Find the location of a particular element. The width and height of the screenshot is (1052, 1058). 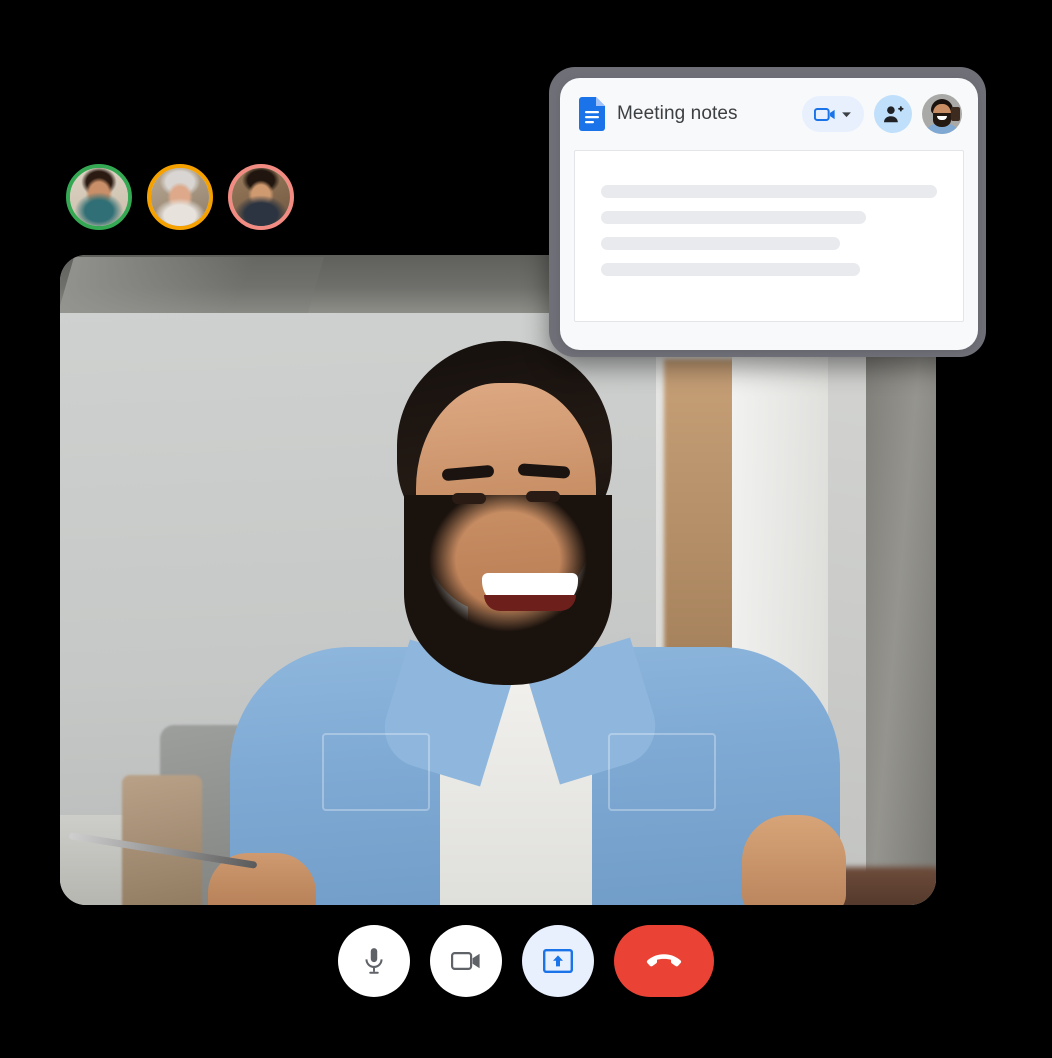

microphone-icon is located at coordinates (374, 961).